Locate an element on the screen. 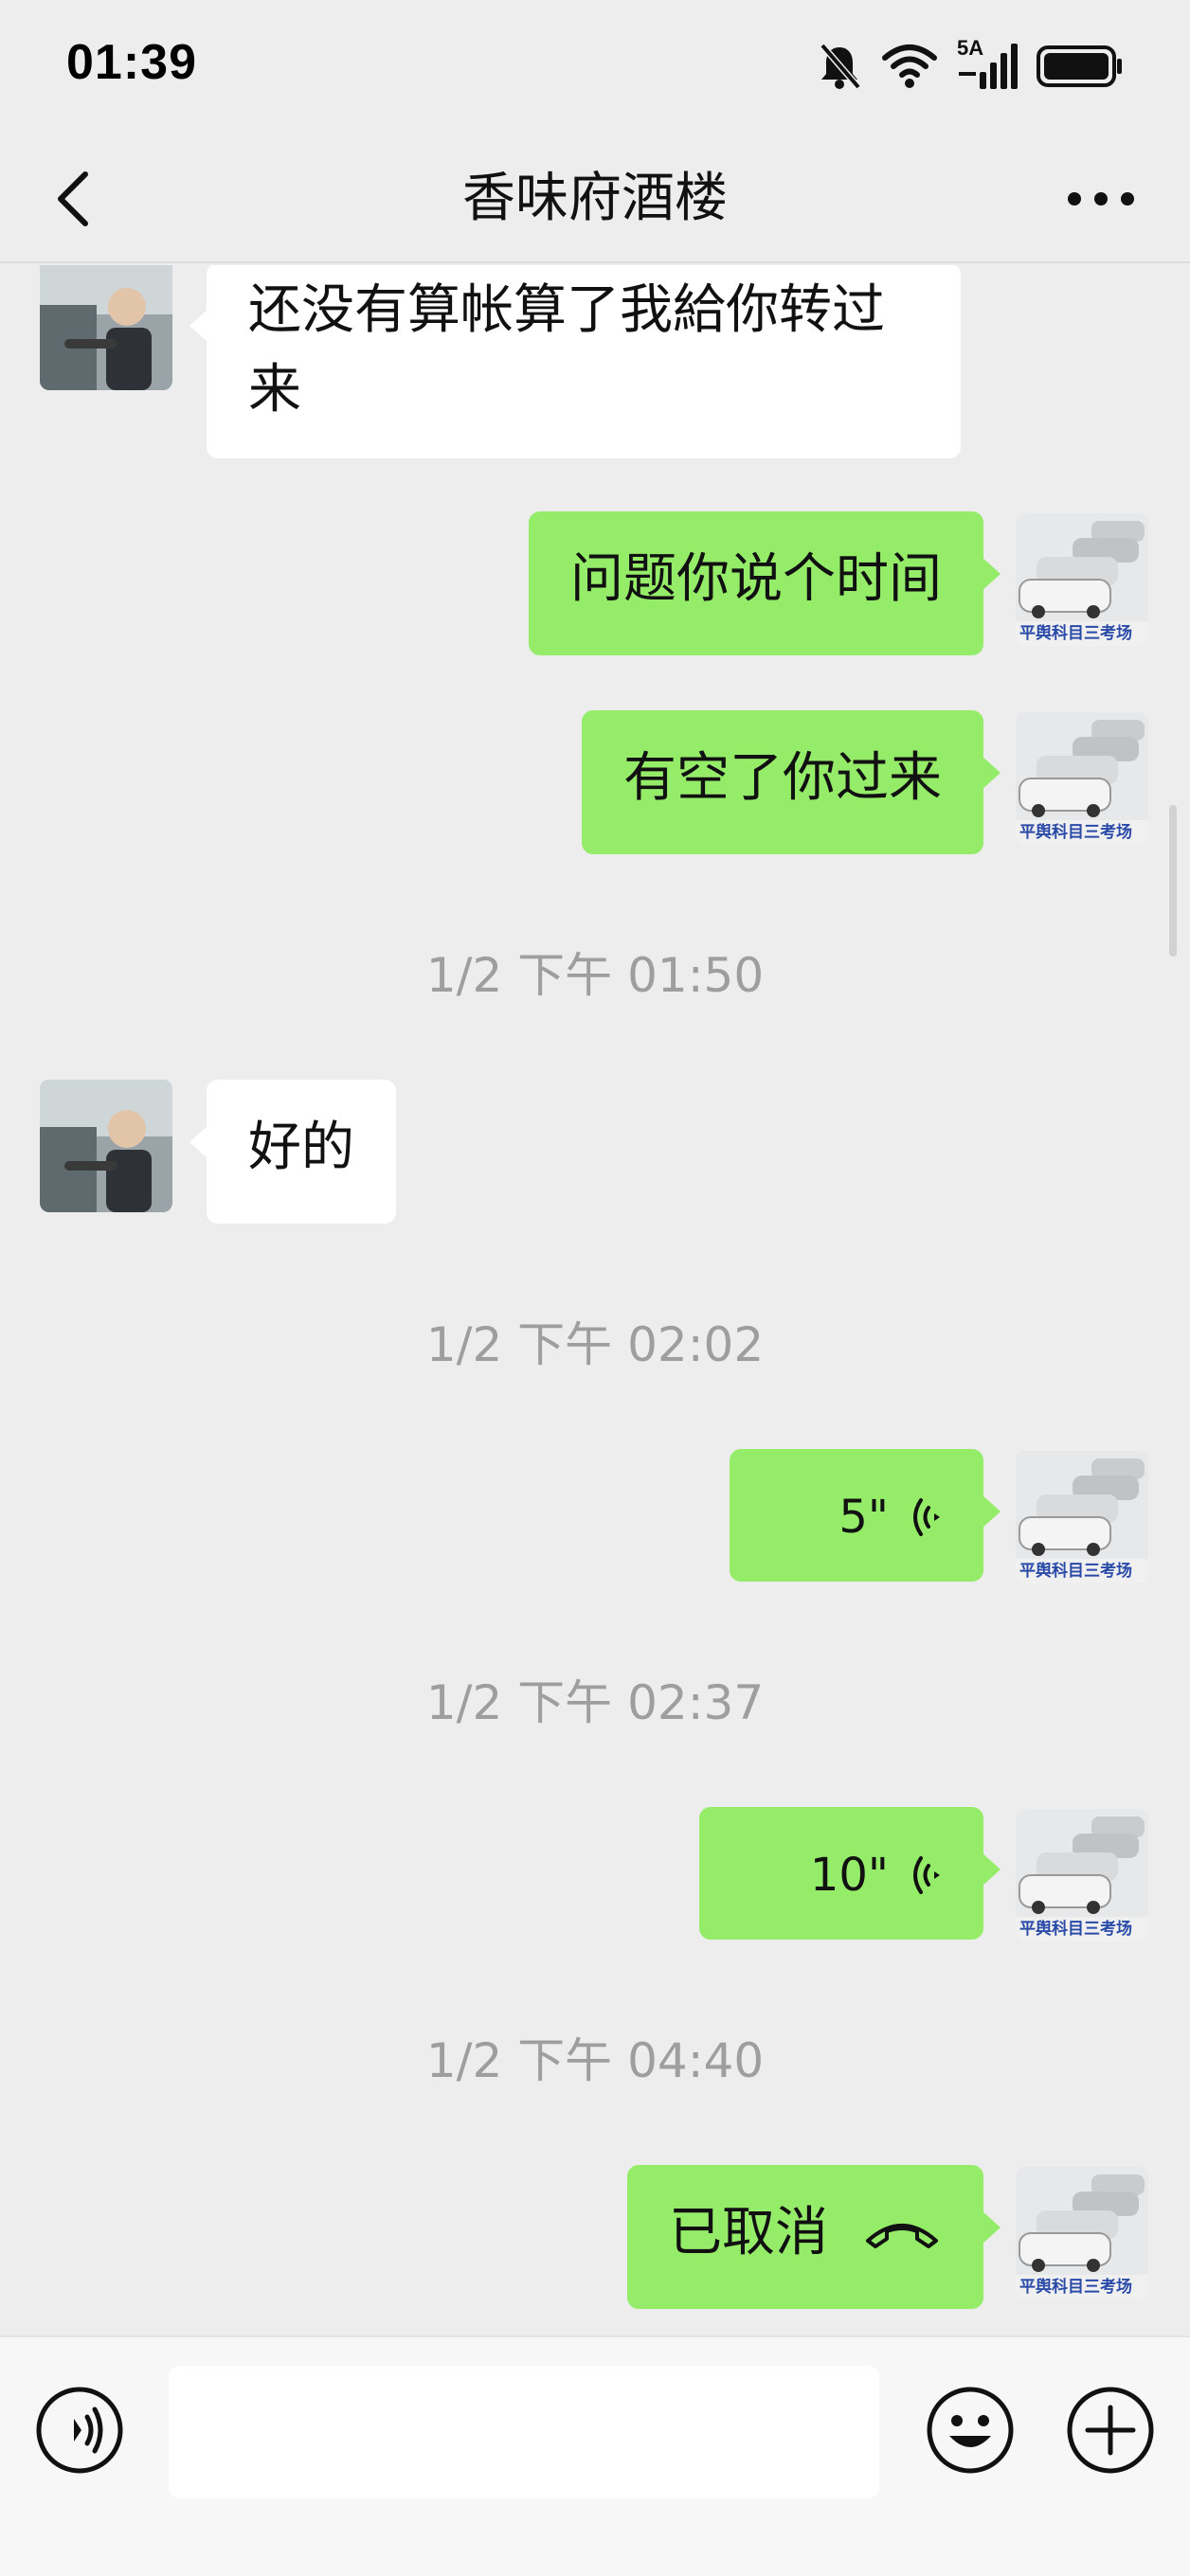 Image resolution: width=1190 pixels, height=2576 pixels. nav-bar: 香味府酒楼 is located at coordinates (595, 198).